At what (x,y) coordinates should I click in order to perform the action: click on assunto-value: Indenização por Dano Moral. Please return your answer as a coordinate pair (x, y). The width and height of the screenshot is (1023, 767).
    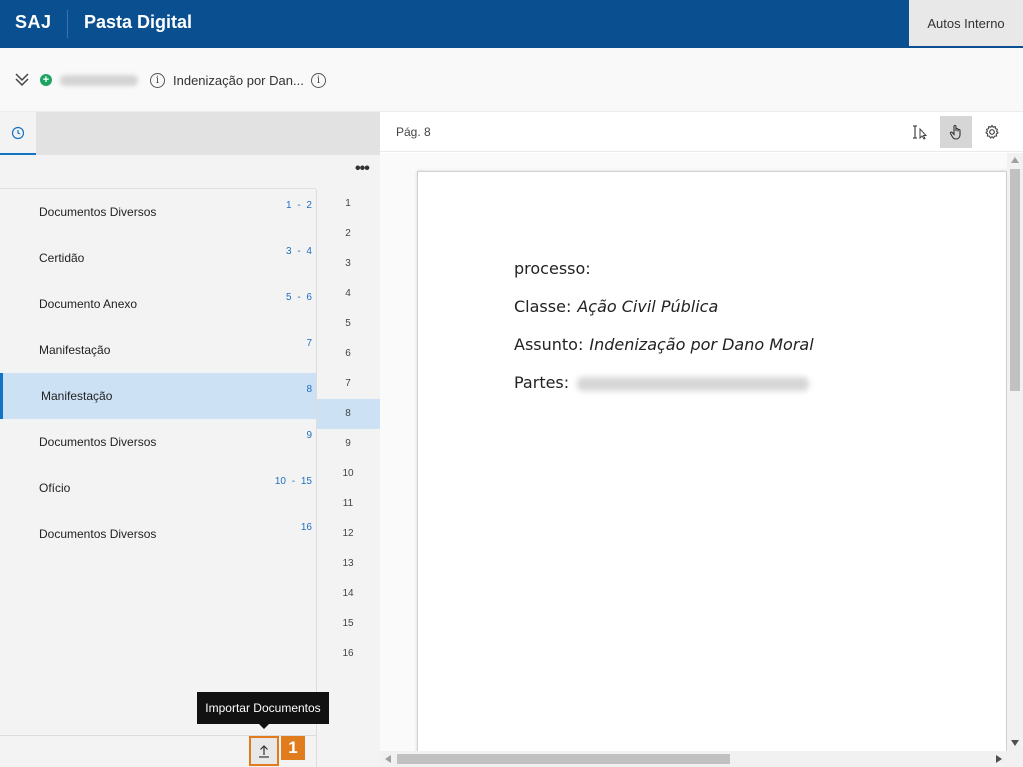
    Looking at the image, I should click on (701, 344).